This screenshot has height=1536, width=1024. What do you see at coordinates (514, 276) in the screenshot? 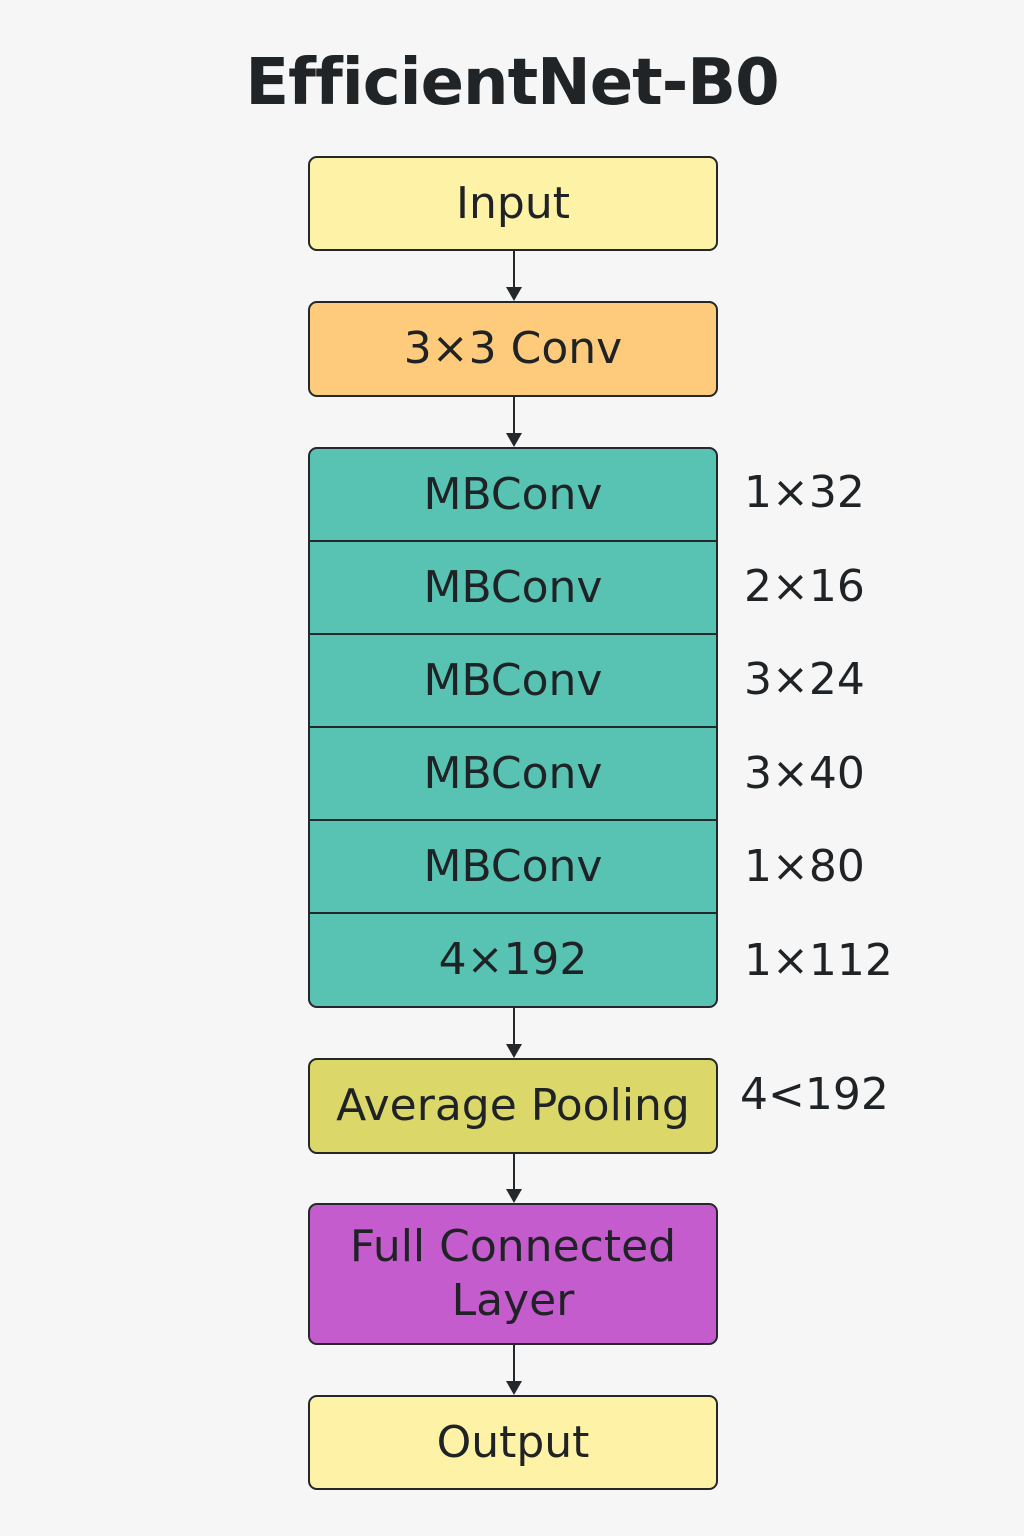
I see `arrow-input-to-conv` at bounding box center [514, 276].